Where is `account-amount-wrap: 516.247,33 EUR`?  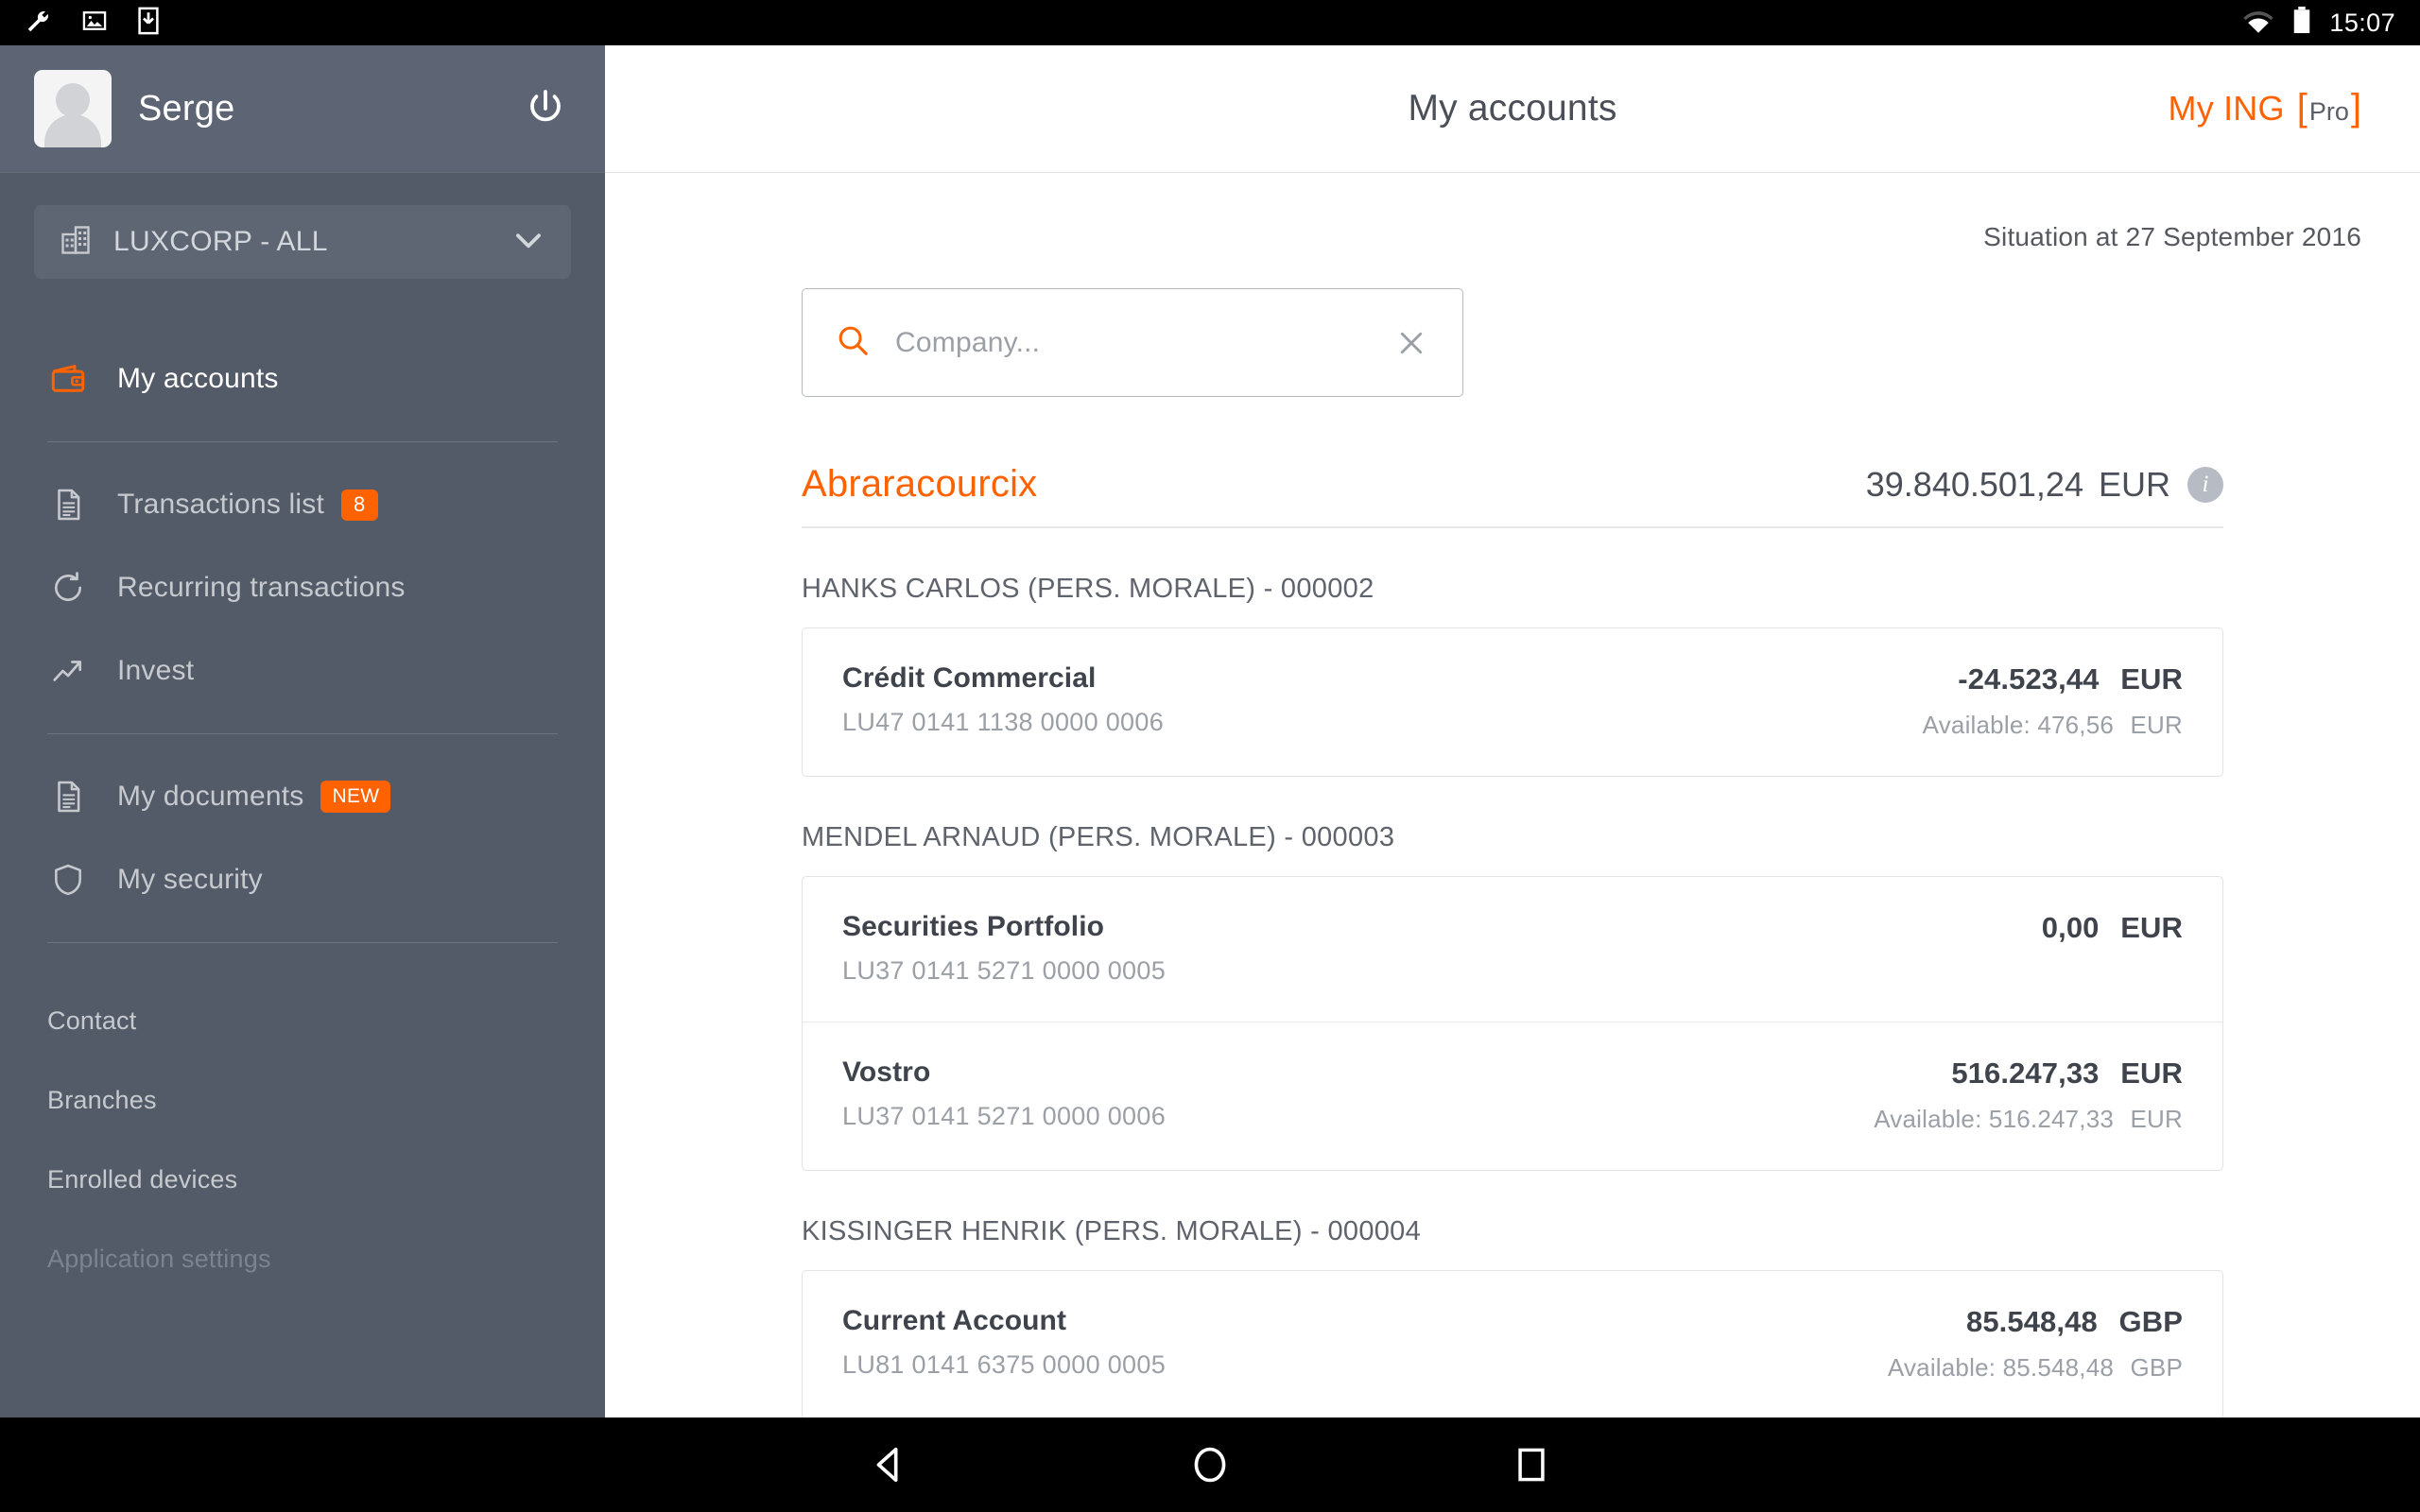
account-amount-wrap: 516.247,33 EUR is located at coordinates (2067, 1074).